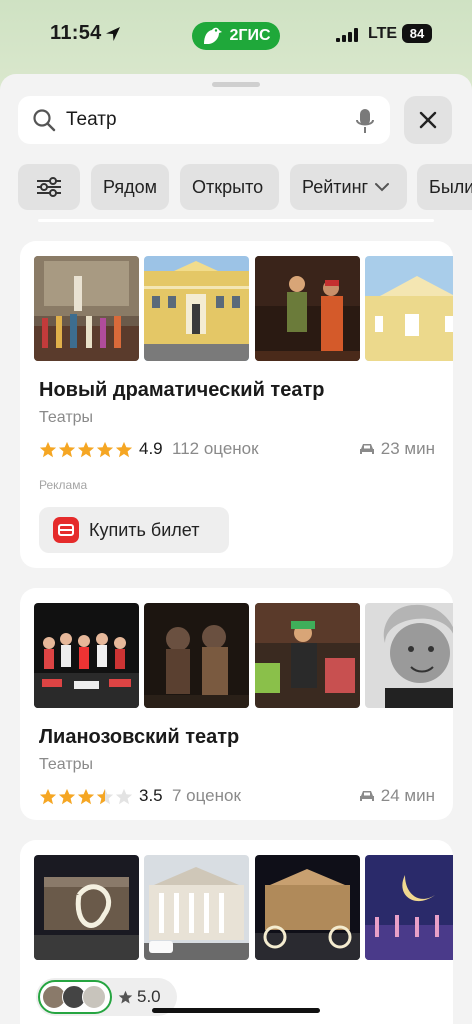 The height and width of the screenshot is (1024, 472). Describe the element at coordinates (407, 795) in the screenshot. I see `drive-time-label: 24 мин` at that location.